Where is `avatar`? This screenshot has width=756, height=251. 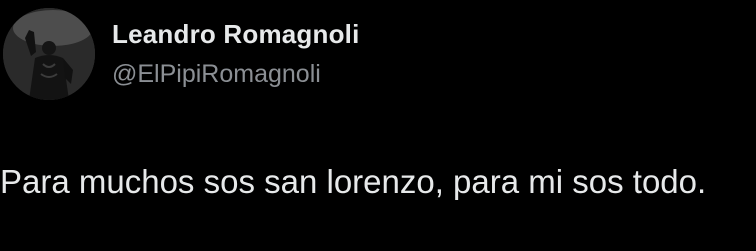
avatar is located at coordinates (49, 54).